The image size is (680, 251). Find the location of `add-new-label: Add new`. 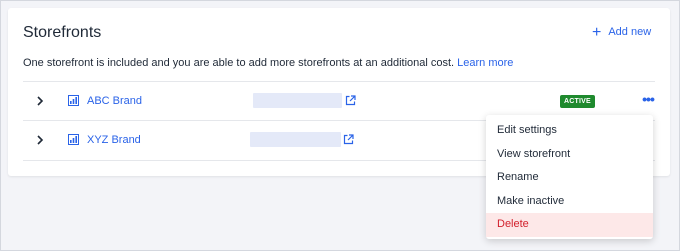

add-new-label: Add new is located at coordinates (630, 32).